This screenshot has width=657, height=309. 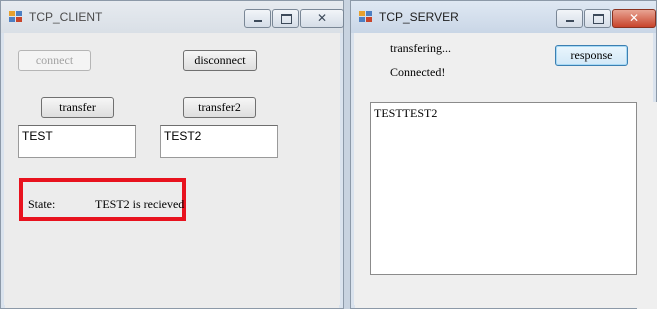 What do you see at coordinates (647, 205) in the screenshot?
I see `window-edge-strip` at bounding box center [647, 205].